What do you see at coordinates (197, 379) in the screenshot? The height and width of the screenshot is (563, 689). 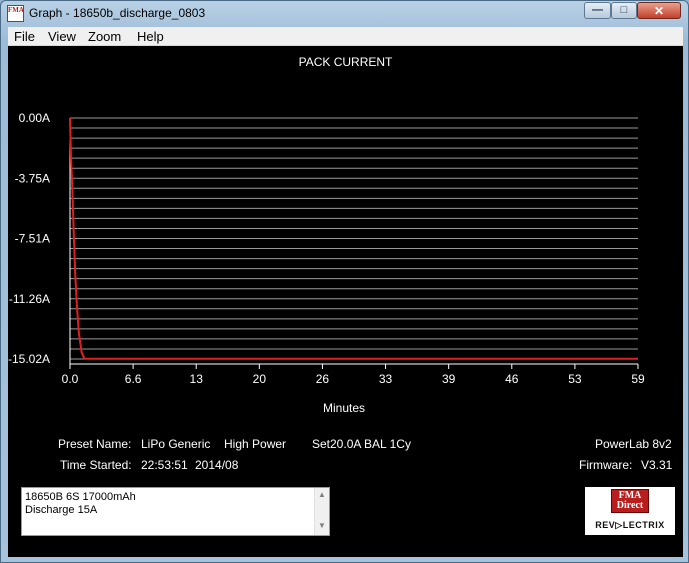 I see `x-tick-label: 13` at bounding box center [197, 379].